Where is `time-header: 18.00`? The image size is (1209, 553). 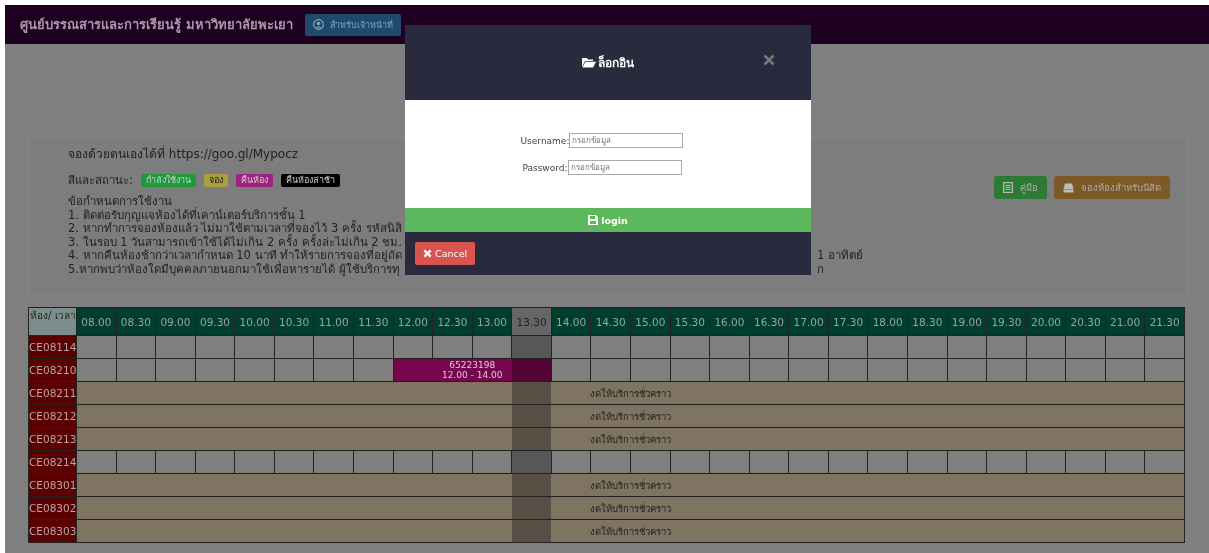 time-header: 18.00 is located at coordinates (887, 321).